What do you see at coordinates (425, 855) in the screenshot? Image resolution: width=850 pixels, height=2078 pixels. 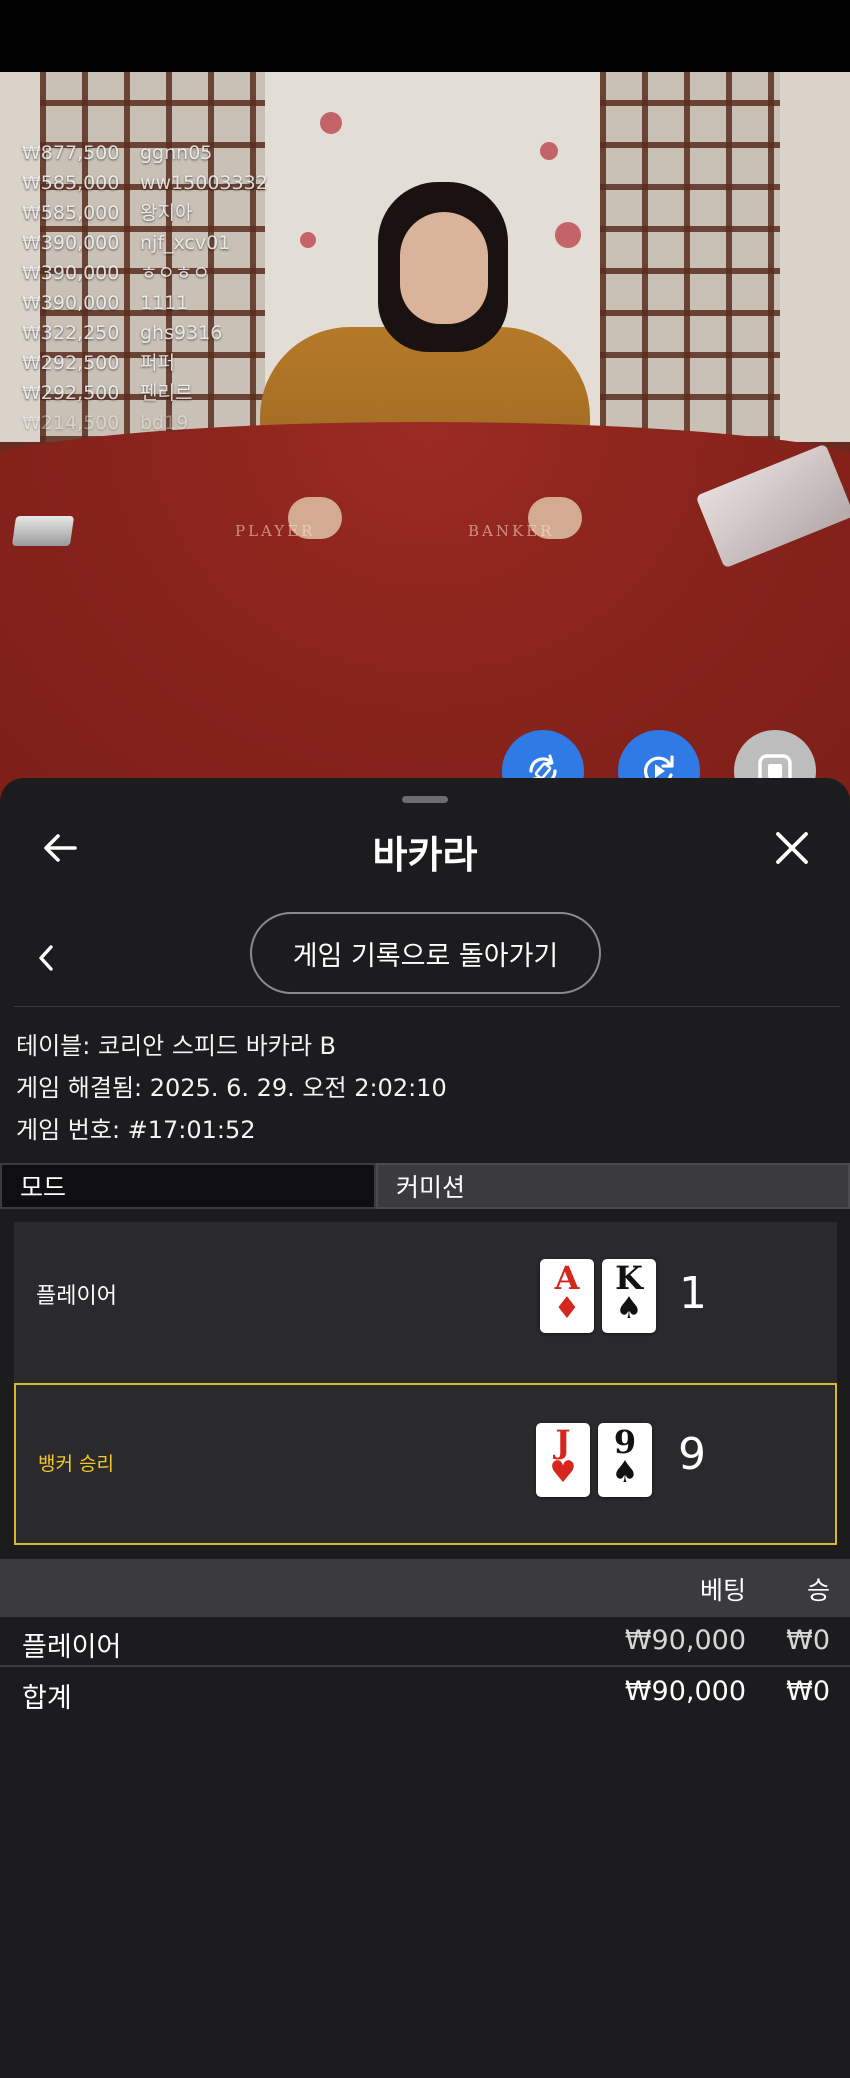 I see `sheet-title: 바카라` at bounding box center [425, 855].